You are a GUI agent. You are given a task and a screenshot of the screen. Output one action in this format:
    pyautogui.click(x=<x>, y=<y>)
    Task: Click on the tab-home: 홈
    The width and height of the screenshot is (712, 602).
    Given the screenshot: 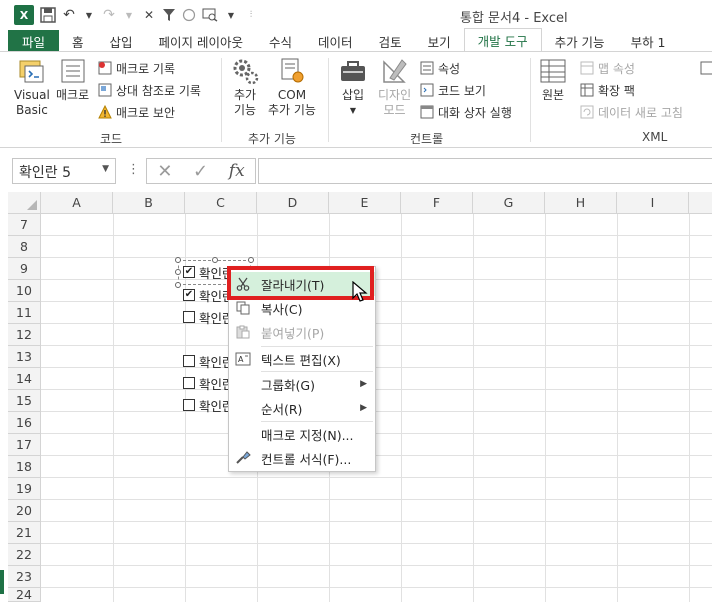 What is the action you would take?
    pyautogui.click(x=78, y=41)
    